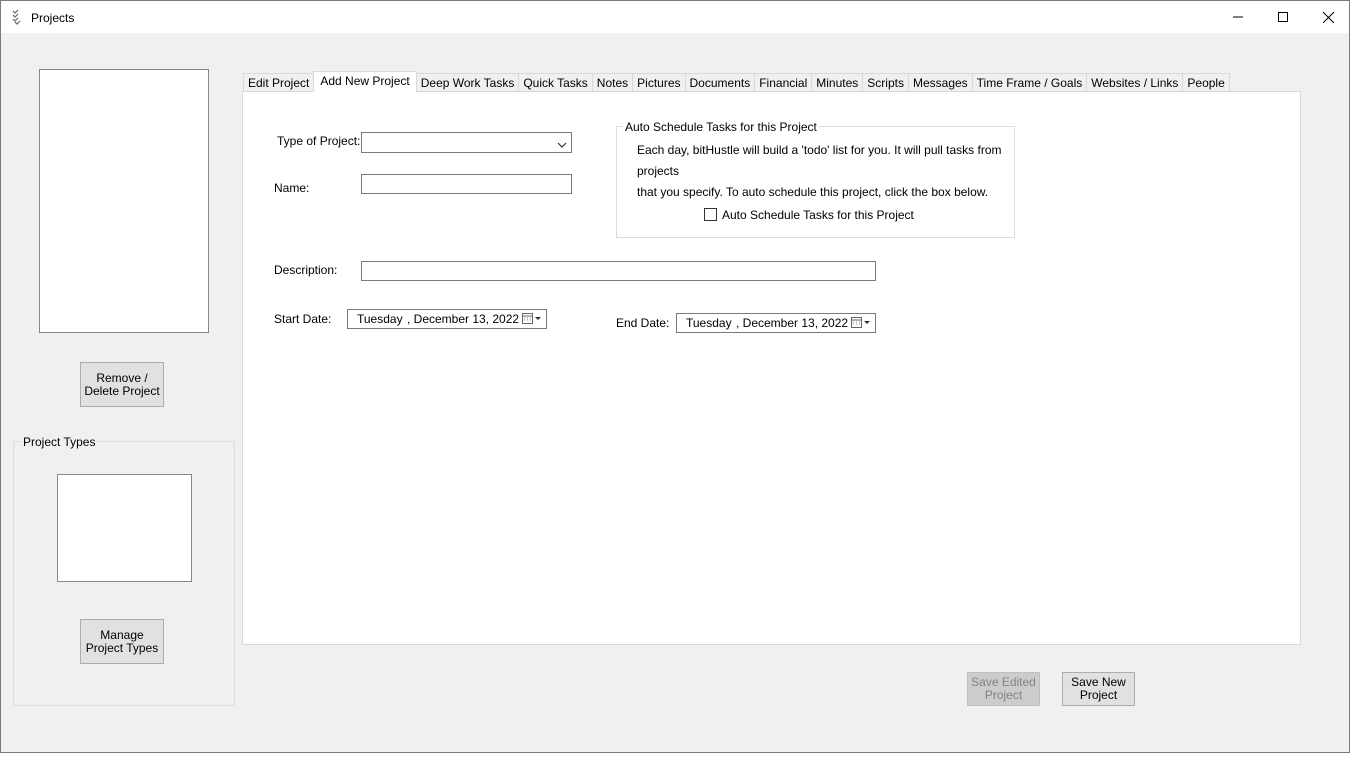  Describe the element at coordinates (306, 270) in the screenshot. I see `description-label: Description:` at that location.